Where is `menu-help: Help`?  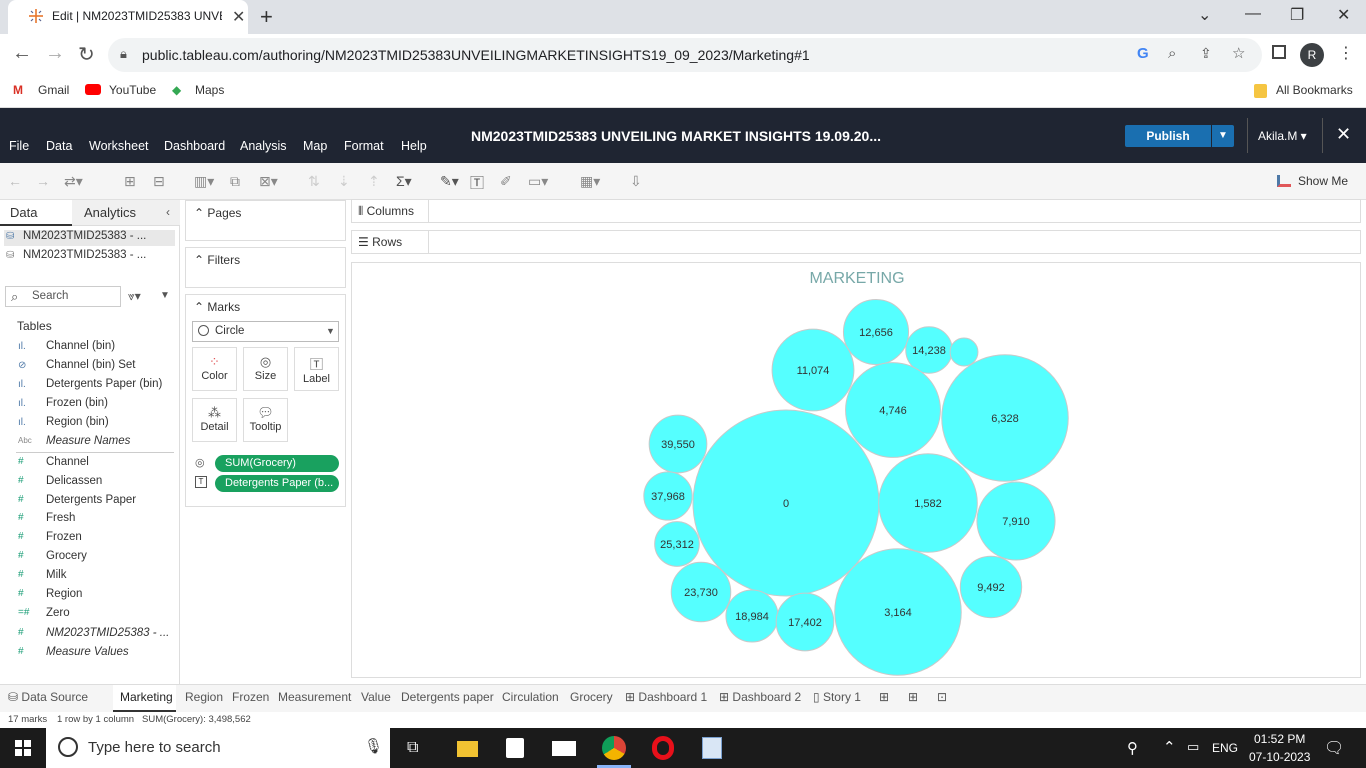
menu-help: Help is located at coordinates (414, 146).